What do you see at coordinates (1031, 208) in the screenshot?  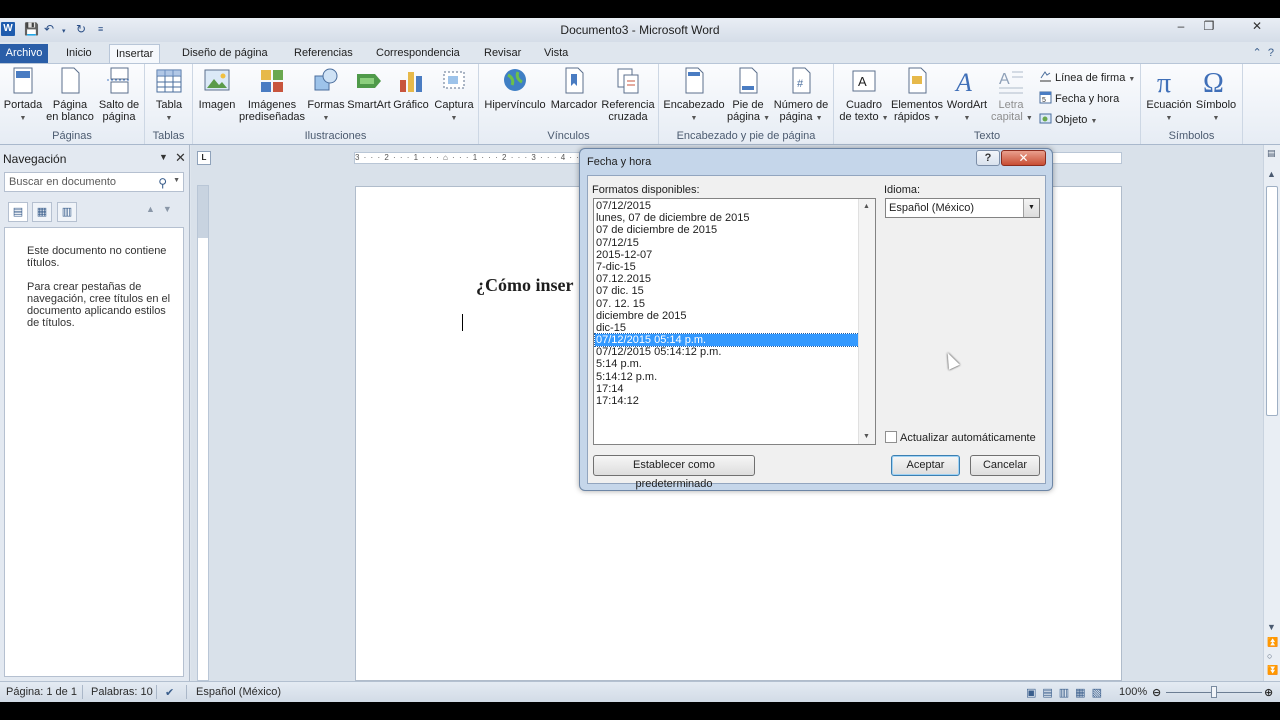 I see `chevron-down-icon: ▼` at bounding box center [1031, 208].